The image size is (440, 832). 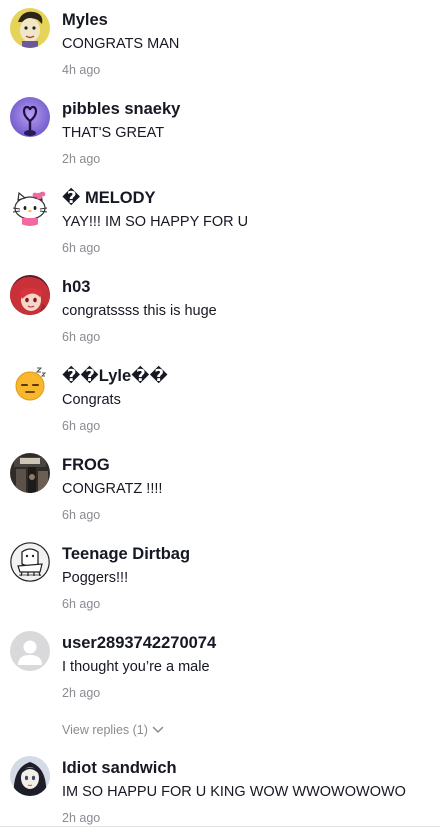 I want to click on comment-item: ��Lyle�� Congrats 6h ago, so click(x=220, y=398).